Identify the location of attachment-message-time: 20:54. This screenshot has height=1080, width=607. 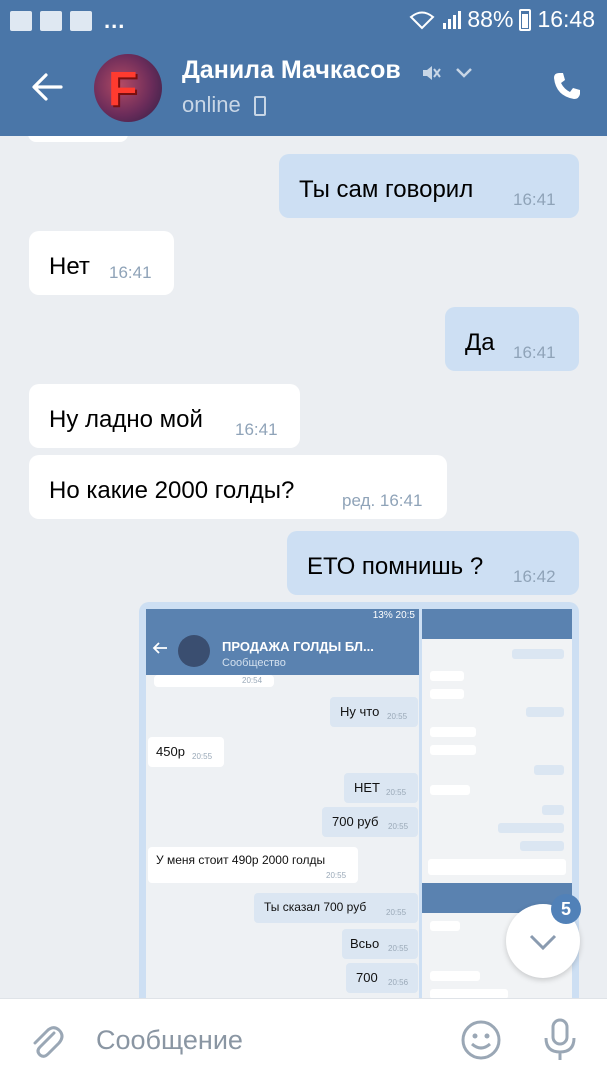
(252, 680).